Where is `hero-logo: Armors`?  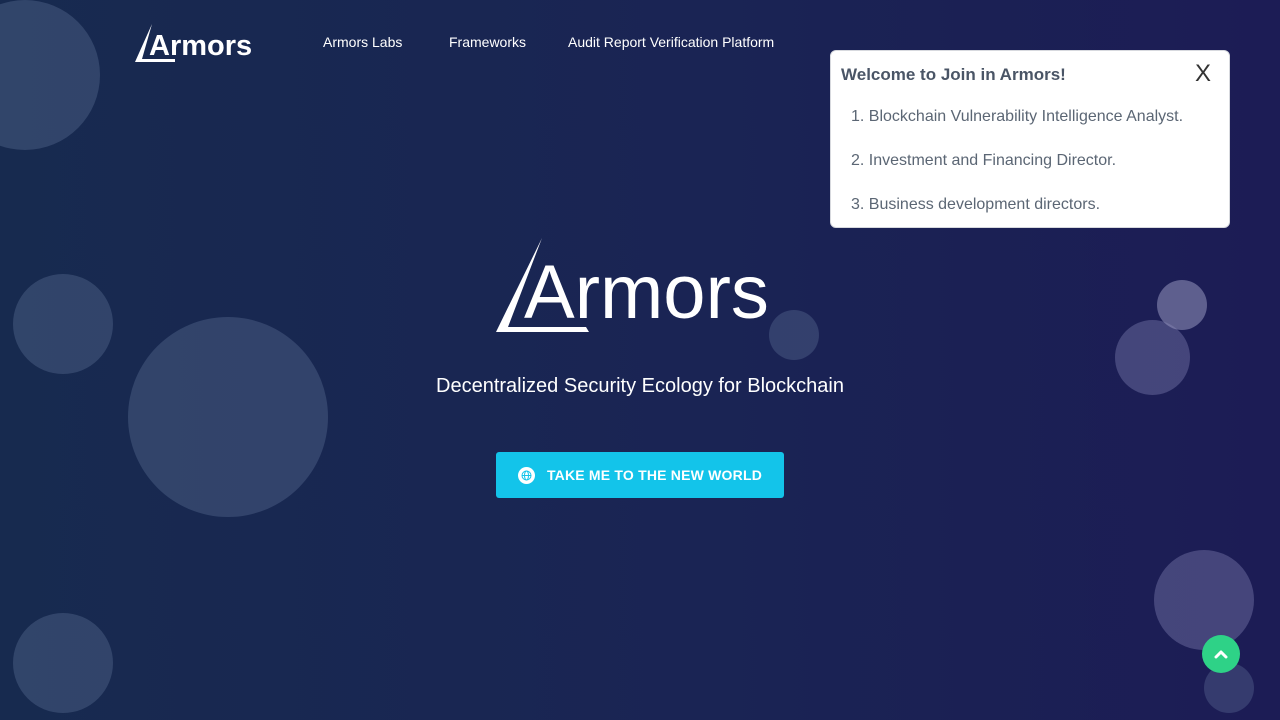
hero-logo: Armors is located at coordinates (641, 286).